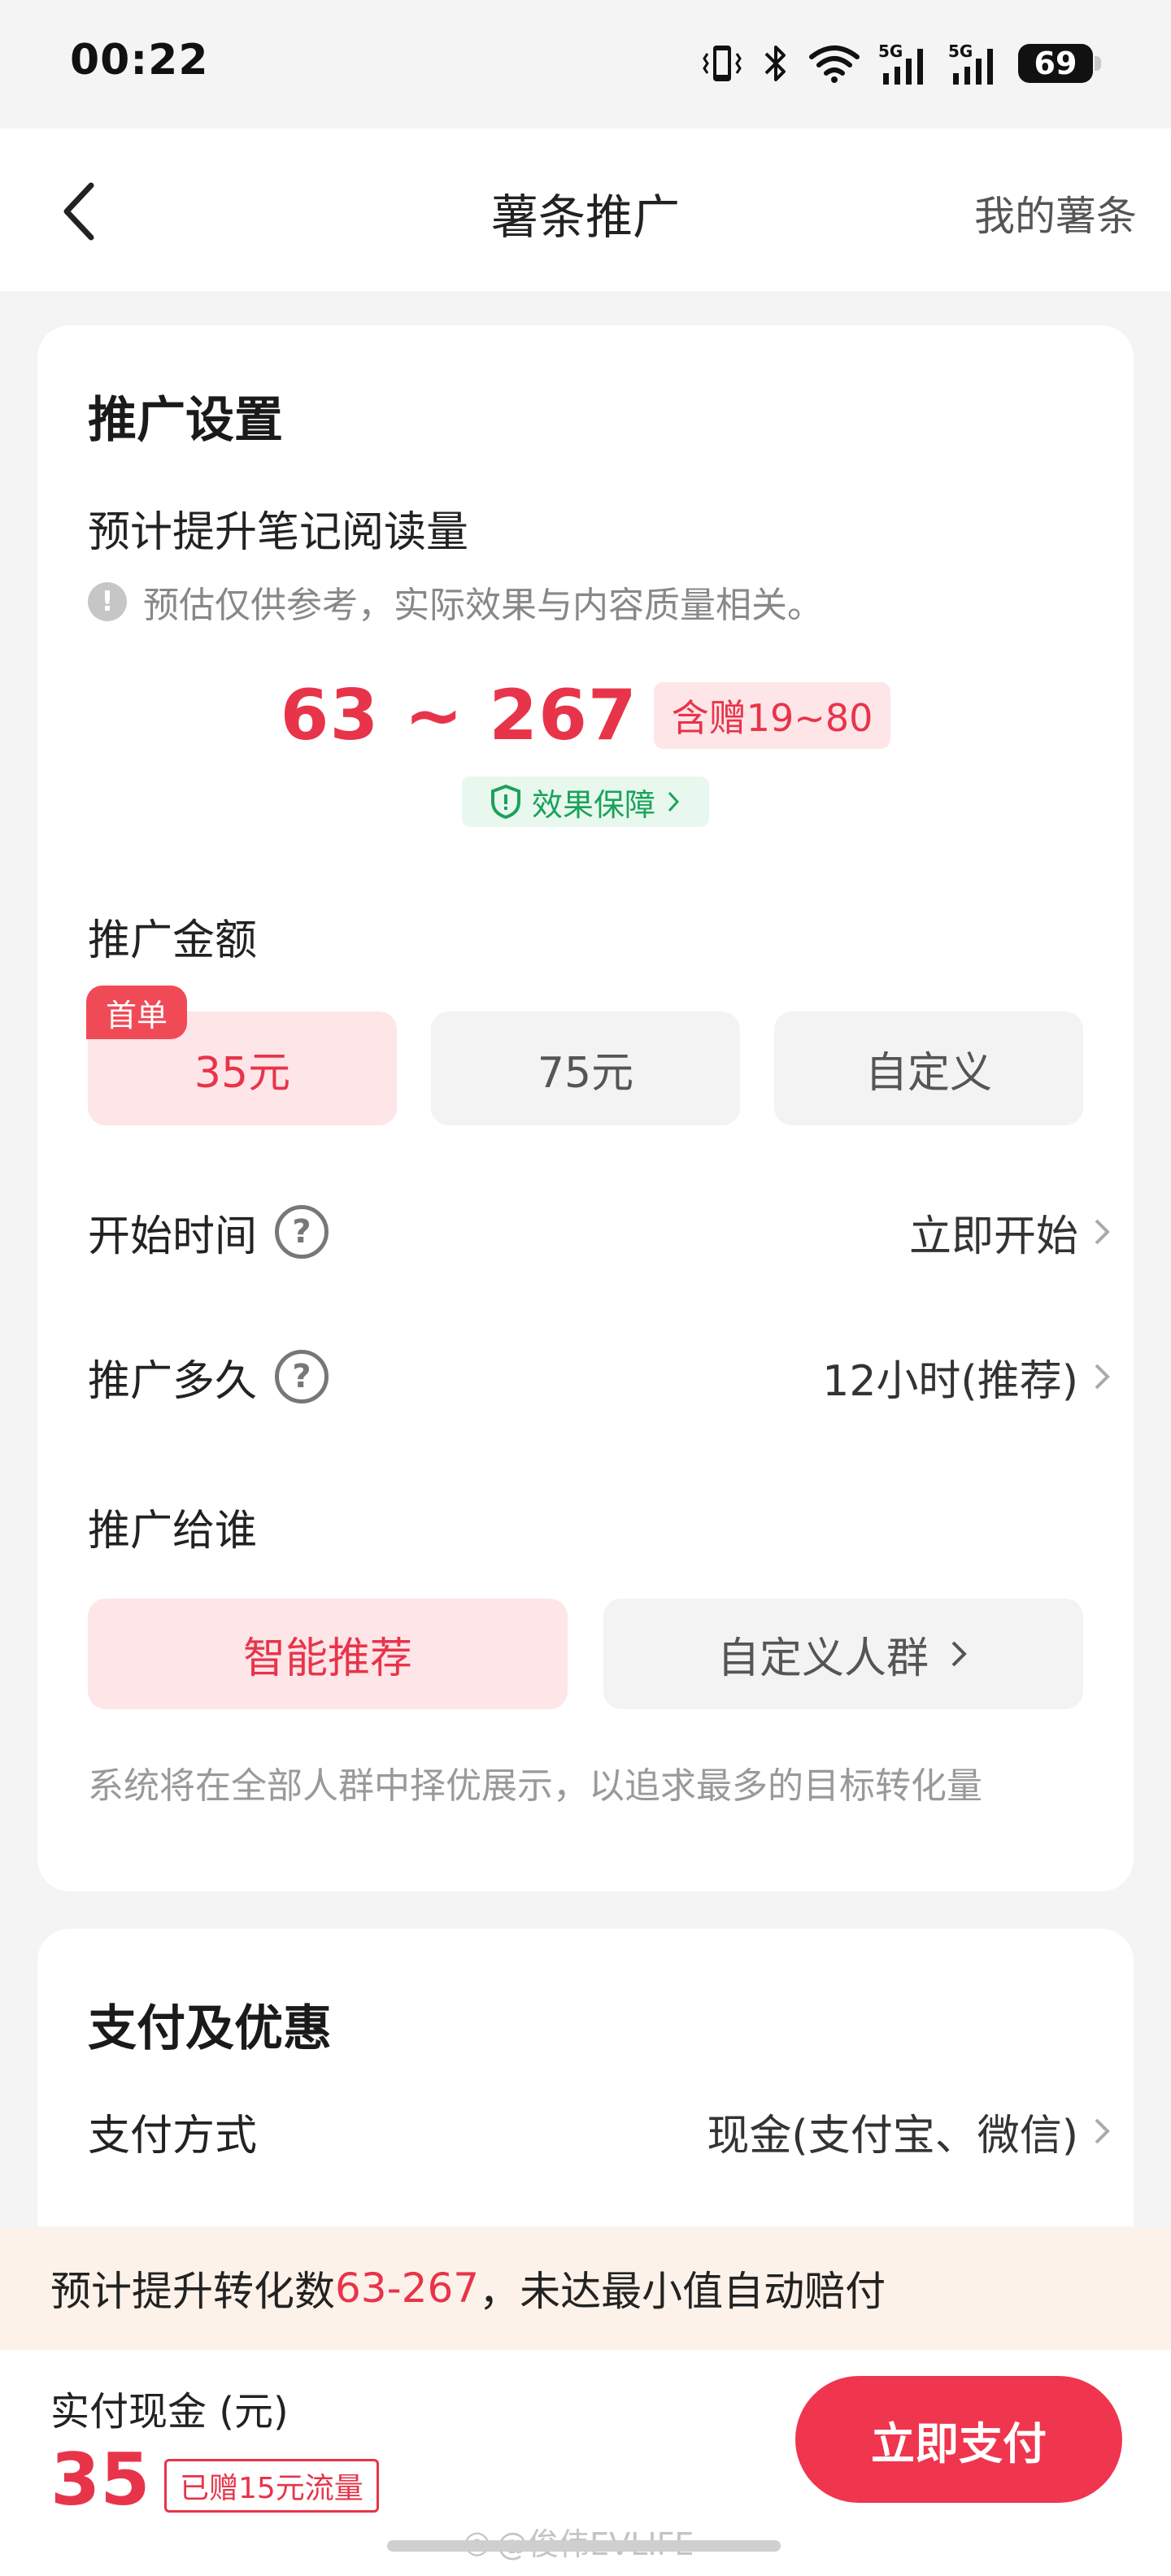 Image resolution: width=1171 pixels, height=2576 pixels. Describe the element at coordinates (535, 1786) in the screenshot. I see `audience-description: 系统将在全部人群中择优展示，以追求最多的目标转化量` at that location.